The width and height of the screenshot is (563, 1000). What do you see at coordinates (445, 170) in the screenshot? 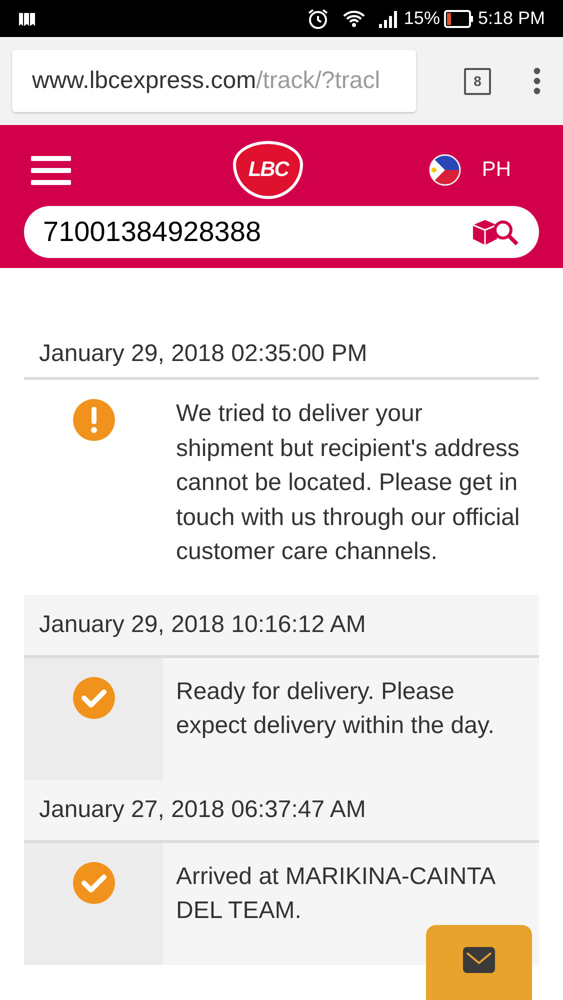
I see `flag-icon` at bounding box center [445, 170].